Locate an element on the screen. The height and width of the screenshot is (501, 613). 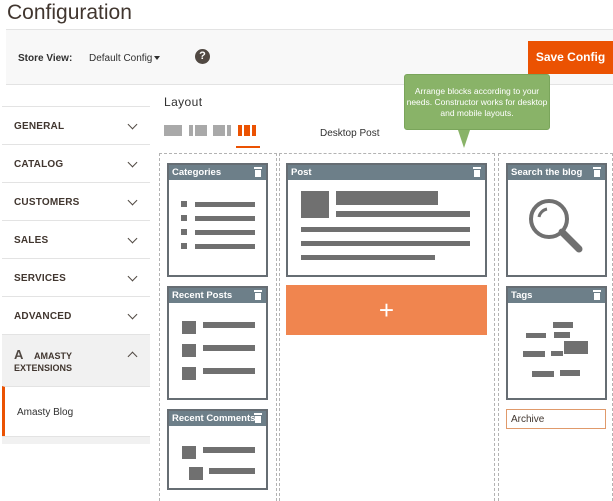
layout-option-2-columns-right is located at coordinates (222, 130).